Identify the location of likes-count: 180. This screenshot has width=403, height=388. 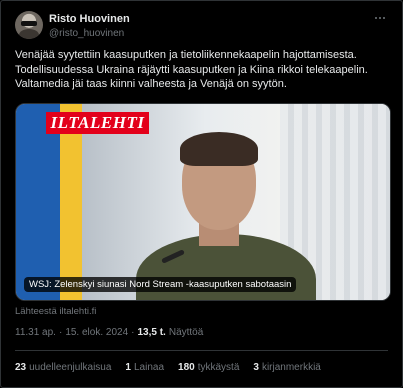
(186, 367).